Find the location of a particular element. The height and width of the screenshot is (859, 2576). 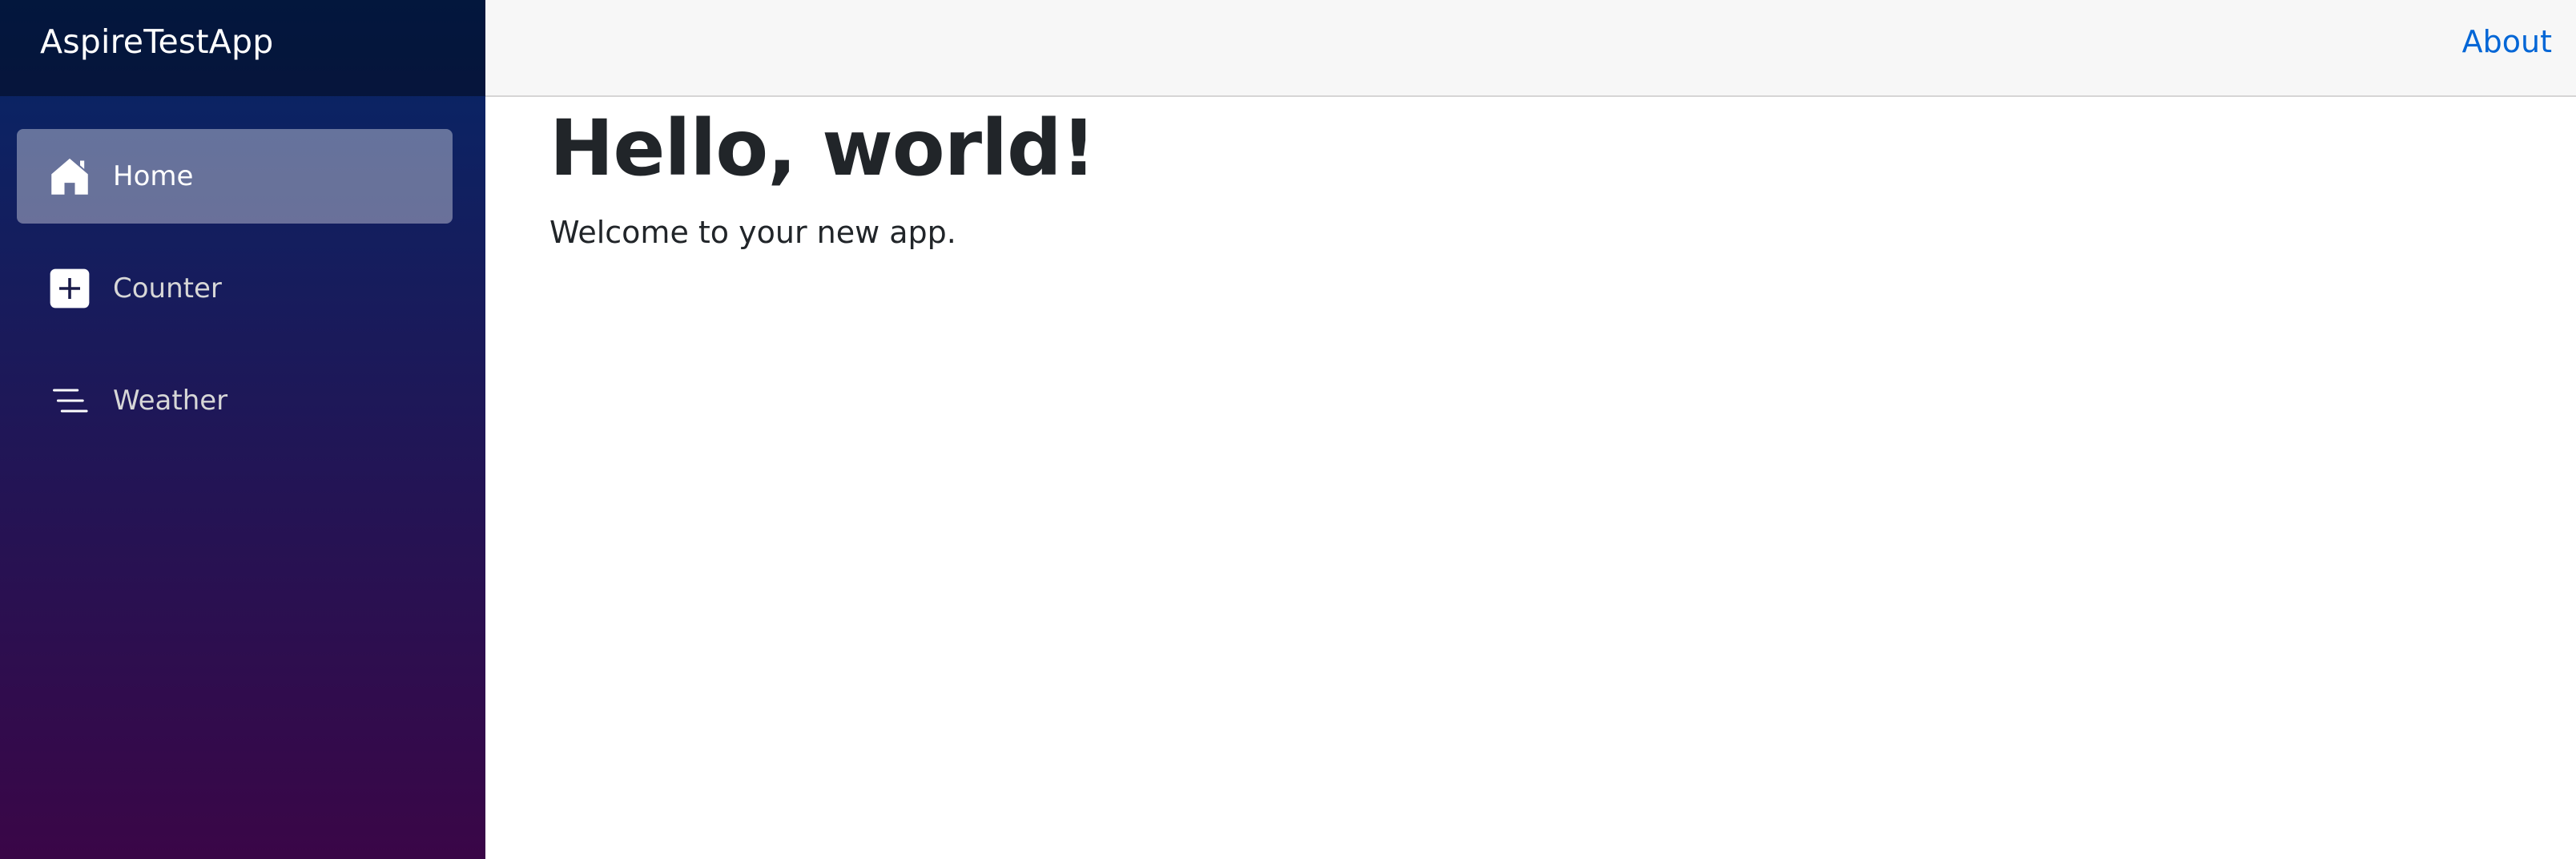

list-icon is located at coordinates (70, 400).